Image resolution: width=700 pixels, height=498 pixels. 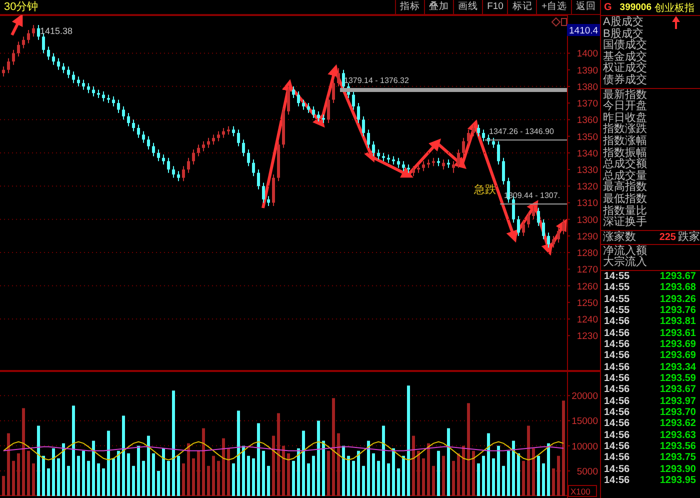 I want to click on tick-price: 1293.34, so click(x=678, y=367).